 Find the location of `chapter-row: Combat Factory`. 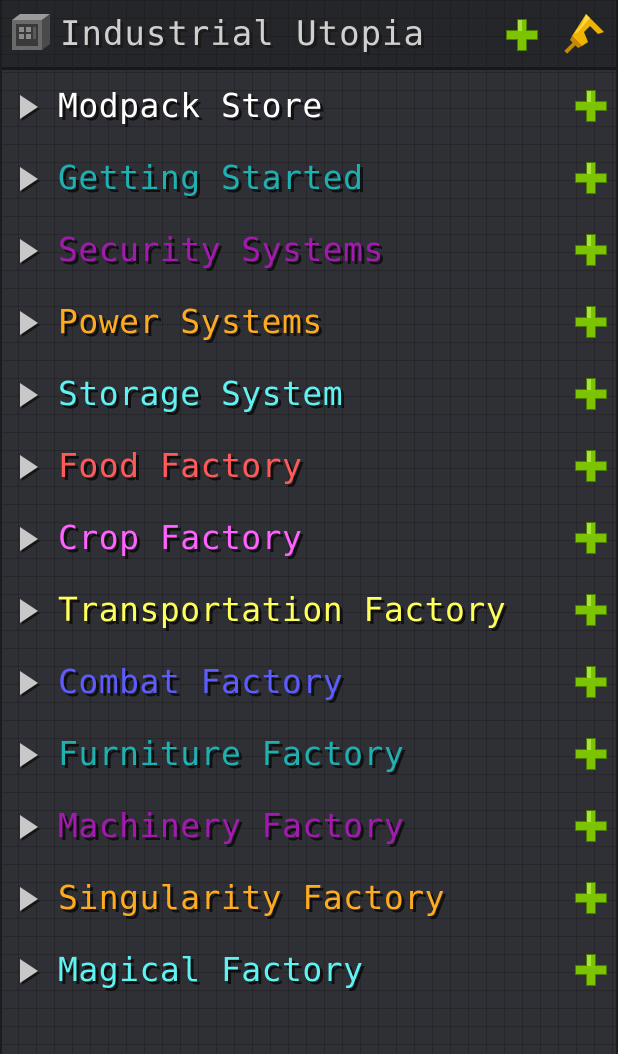

chapter-row: Combat Factory is located at coordinates (310, 682).